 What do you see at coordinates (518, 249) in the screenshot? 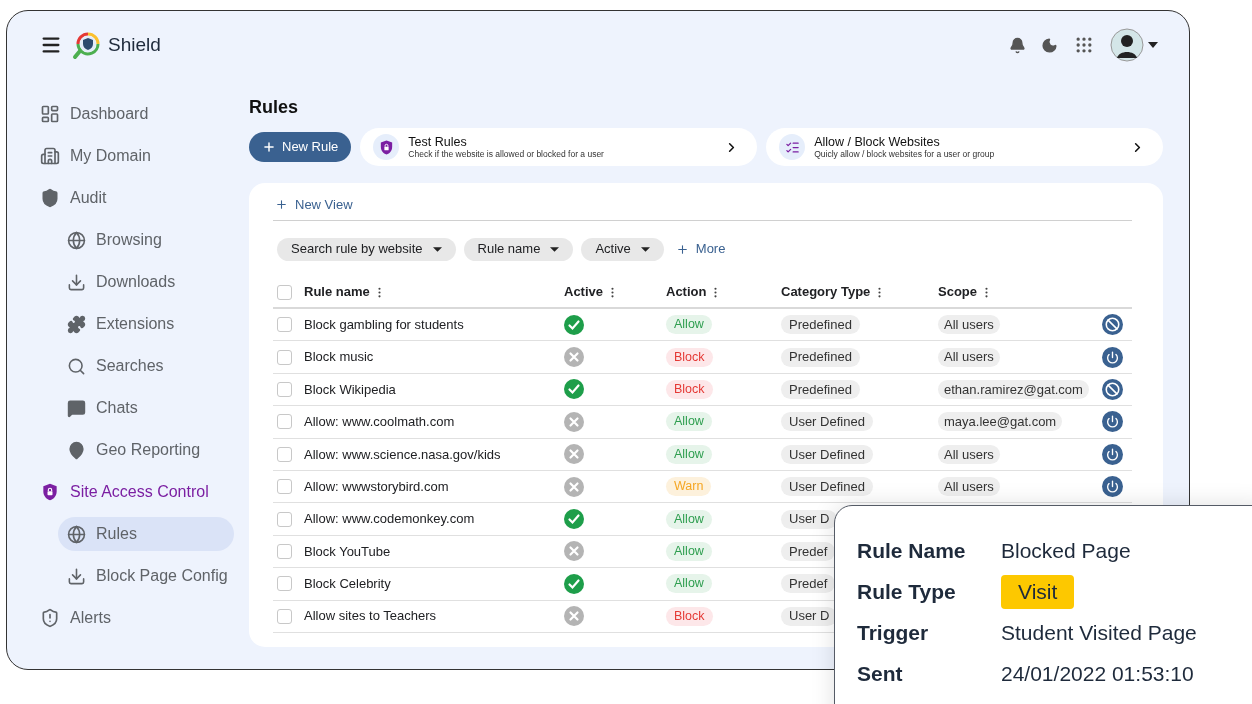
I see `filter-chip: Rule name` at bounding box center [518, 249].